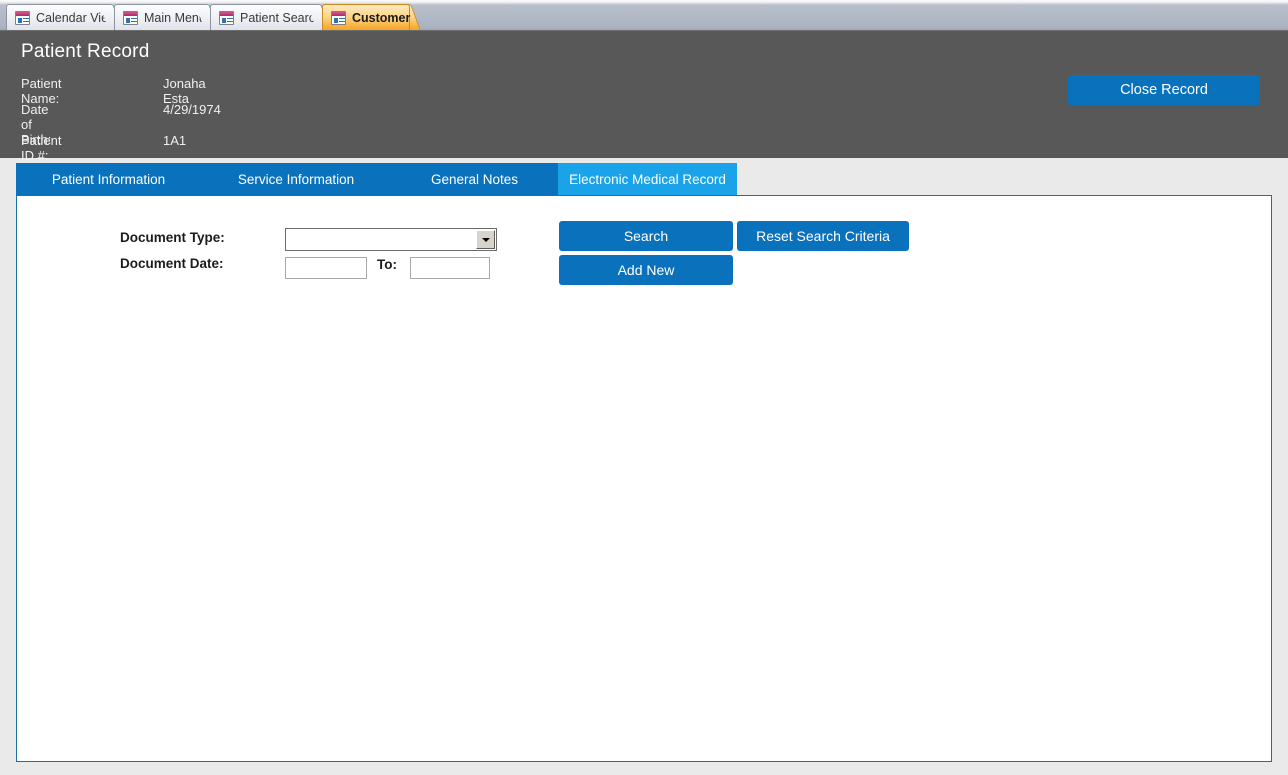 This screenshot has height=775, width=1288. What do you see at coordinates (647, 179) in the screenshot?
I see `tab-electronic-medical-record: Electronic Medical Record` at bounding box center [647, 179].